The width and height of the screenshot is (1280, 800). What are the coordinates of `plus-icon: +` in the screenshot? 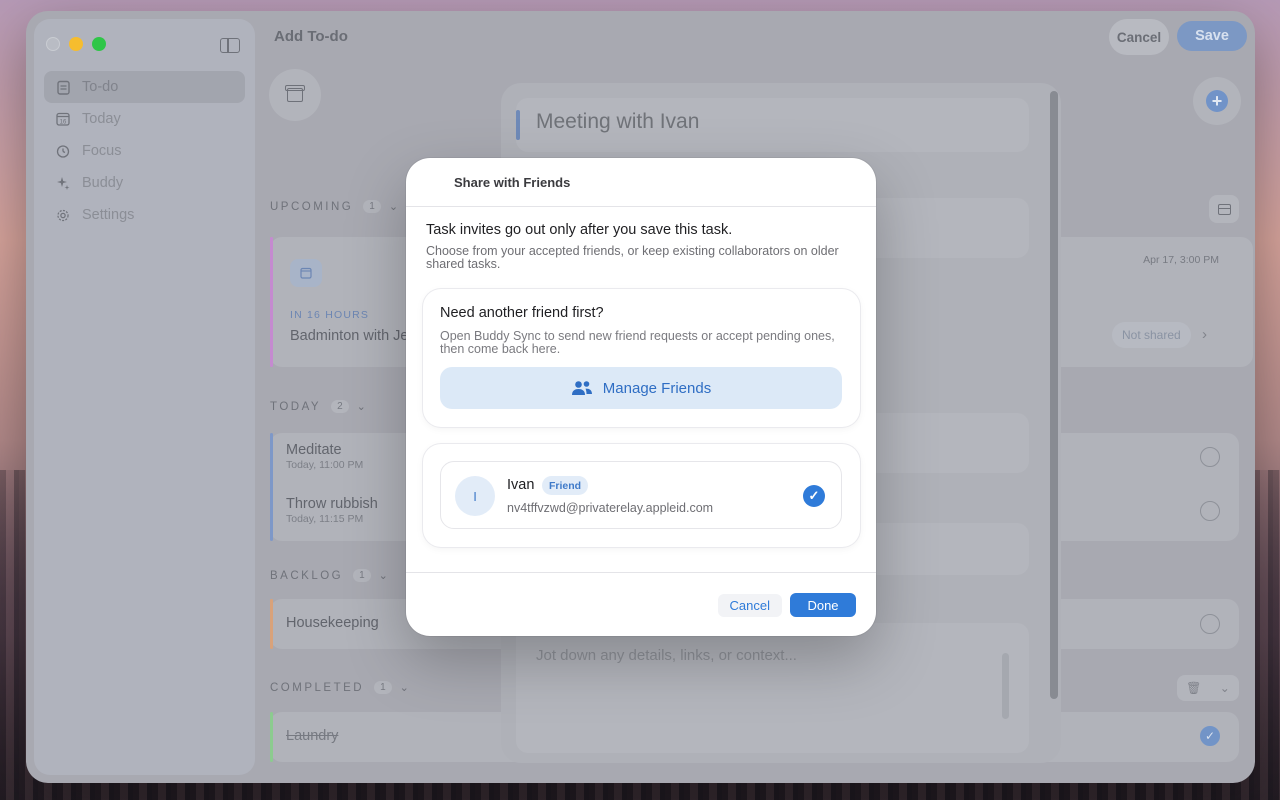 It's located at (1217, 101).